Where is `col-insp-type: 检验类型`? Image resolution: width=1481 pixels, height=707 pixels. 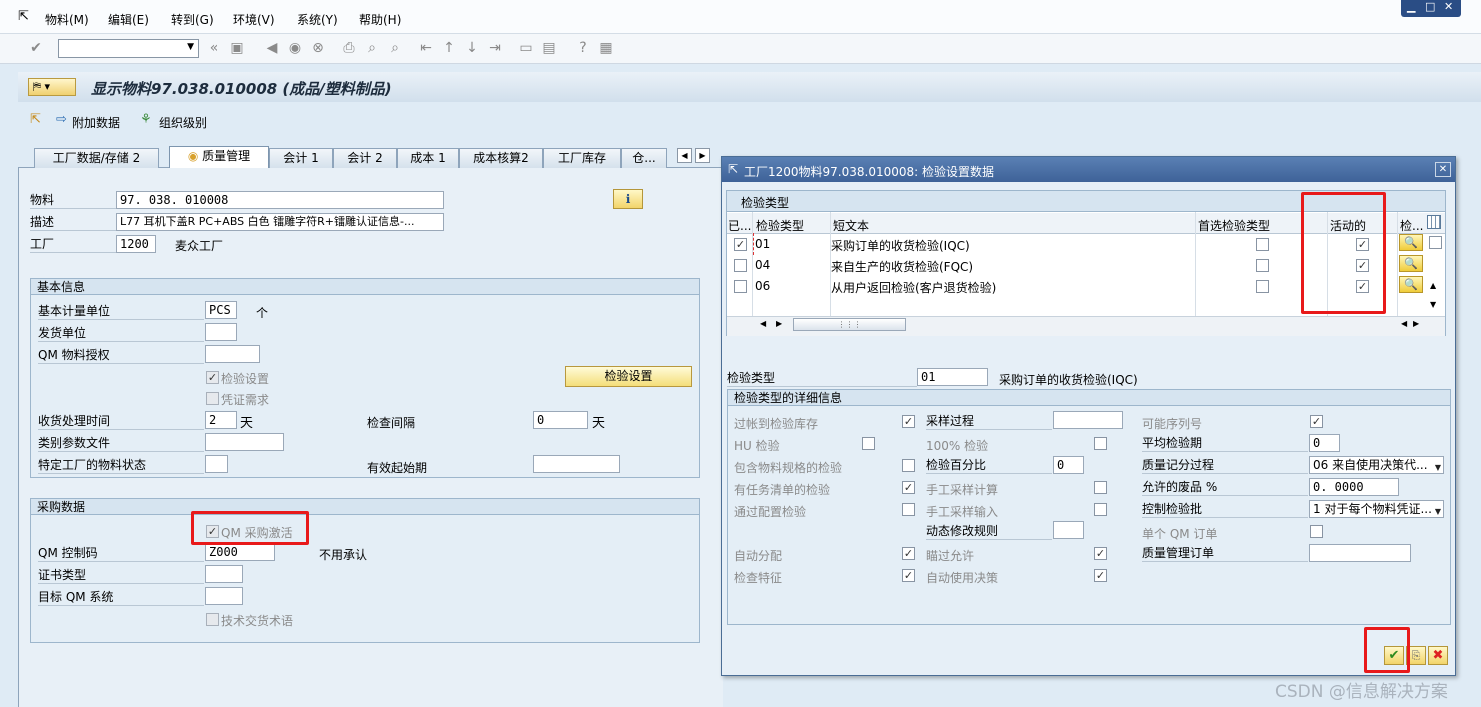
col-insp-type: 检验类型 is located at coordinates (780, 225).